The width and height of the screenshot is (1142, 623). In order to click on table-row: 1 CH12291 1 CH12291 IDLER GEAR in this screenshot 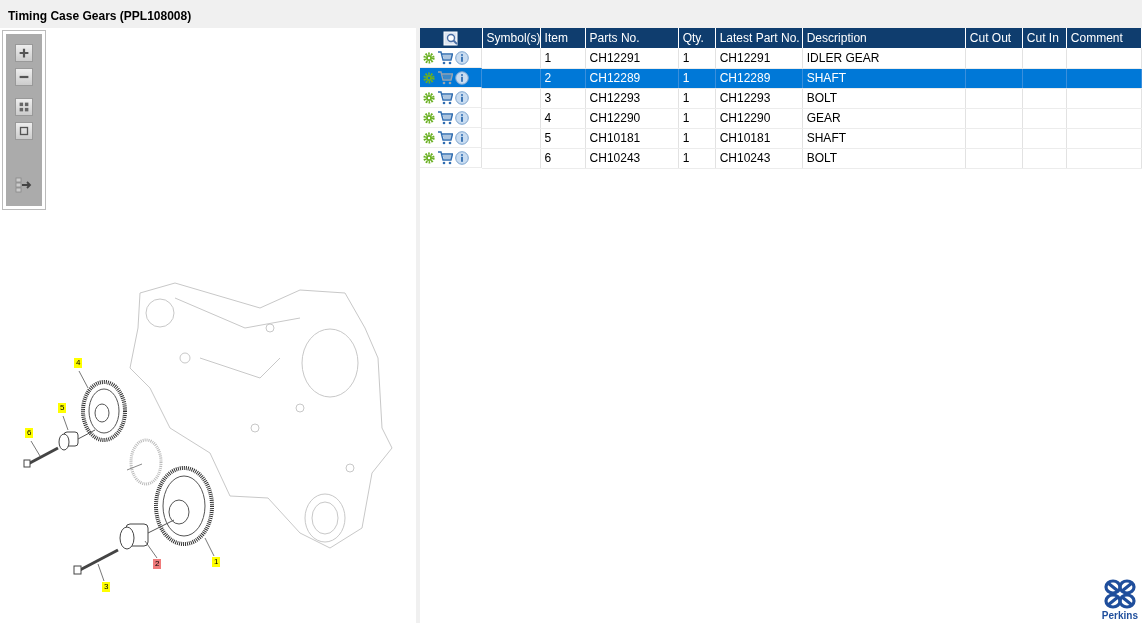, I will do `click(781, 58)`.